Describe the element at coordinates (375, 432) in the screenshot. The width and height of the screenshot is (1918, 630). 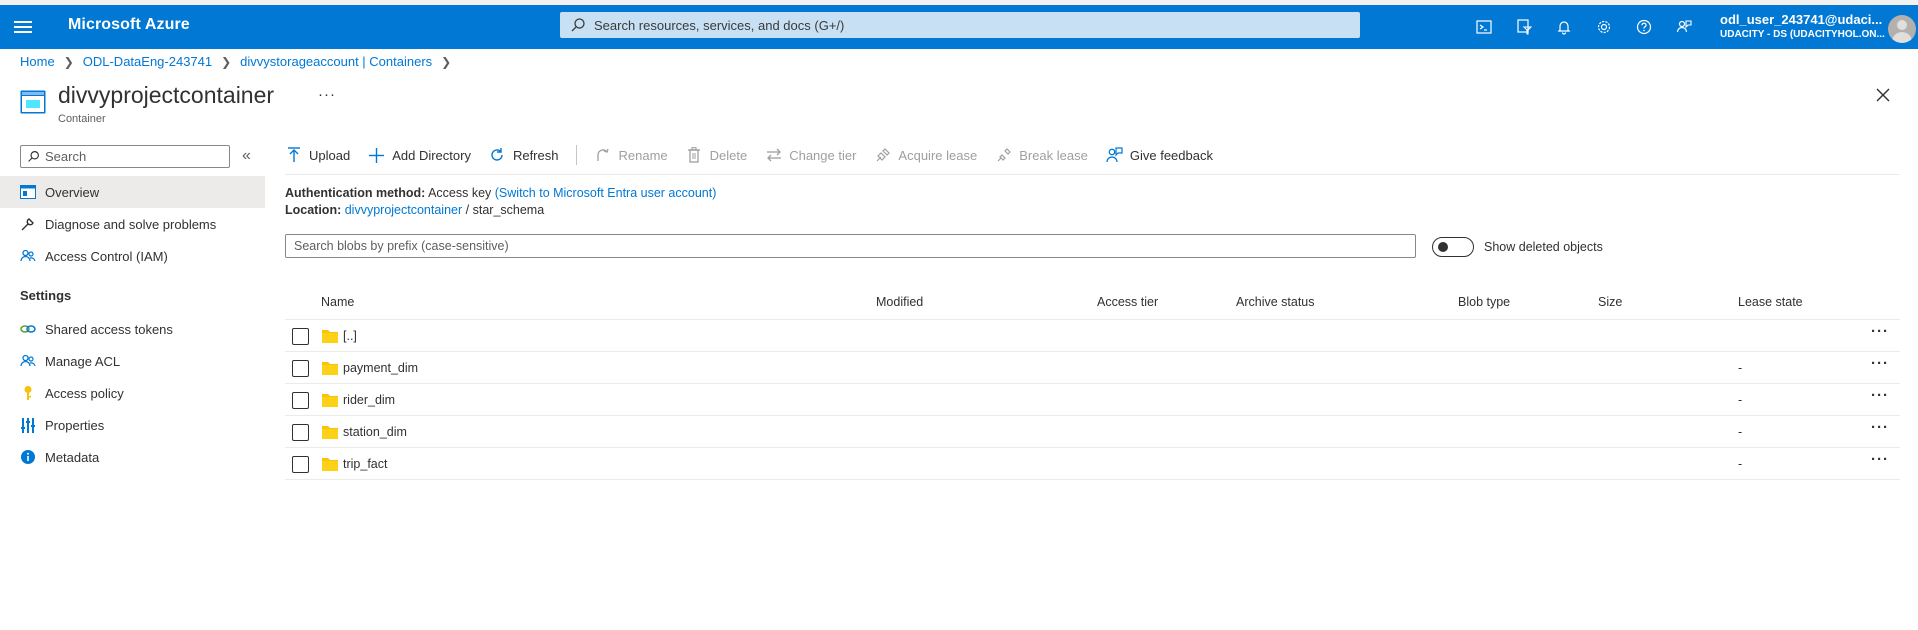
I see `row-name: station_dim` at that location.